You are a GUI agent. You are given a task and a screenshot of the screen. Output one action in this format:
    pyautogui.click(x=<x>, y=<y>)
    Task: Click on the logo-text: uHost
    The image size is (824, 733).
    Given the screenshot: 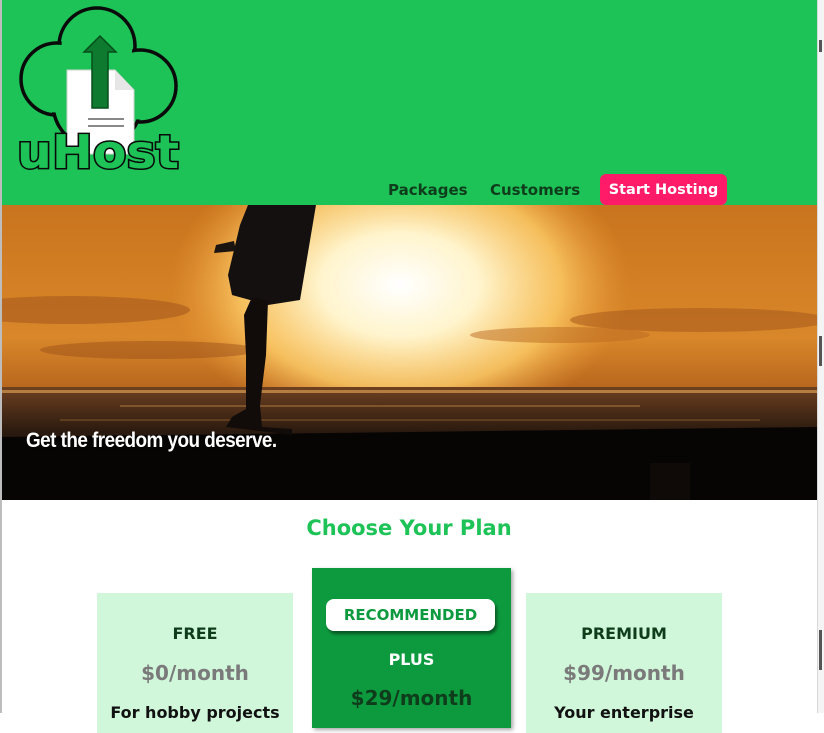 What is the action you would take?
    pyautogui.click(x=98, y=152)
    